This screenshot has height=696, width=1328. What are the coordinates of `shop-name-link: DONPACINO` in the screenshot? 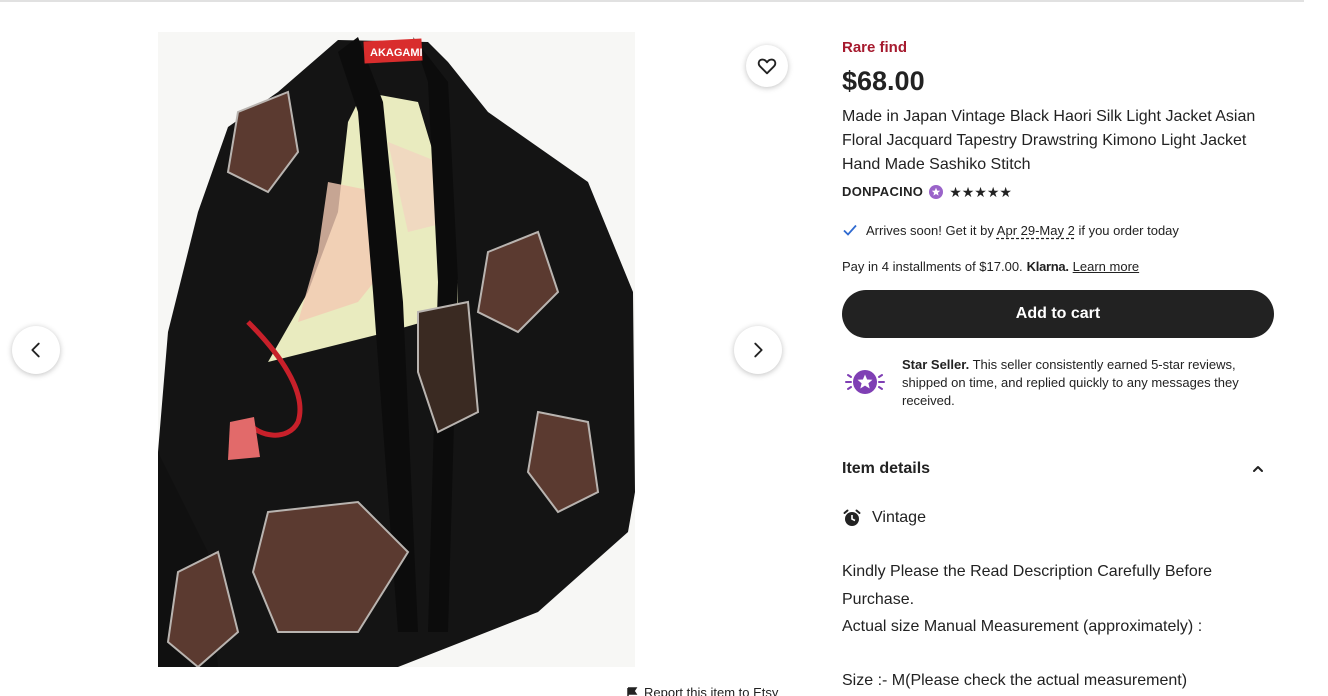 It's located at (882, 191).